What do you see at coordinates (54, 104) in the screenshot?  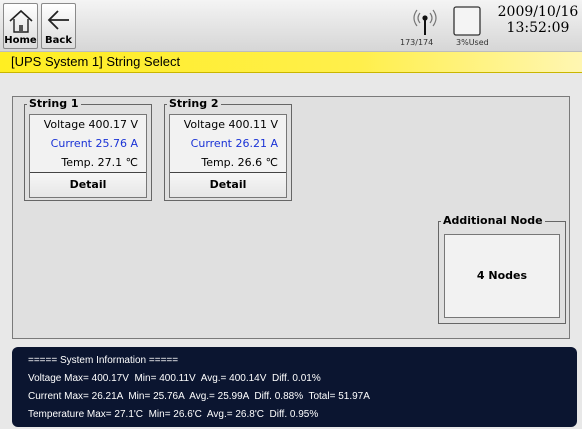 I see `string-1-legend: String 1` at bounding box center [54, 104].